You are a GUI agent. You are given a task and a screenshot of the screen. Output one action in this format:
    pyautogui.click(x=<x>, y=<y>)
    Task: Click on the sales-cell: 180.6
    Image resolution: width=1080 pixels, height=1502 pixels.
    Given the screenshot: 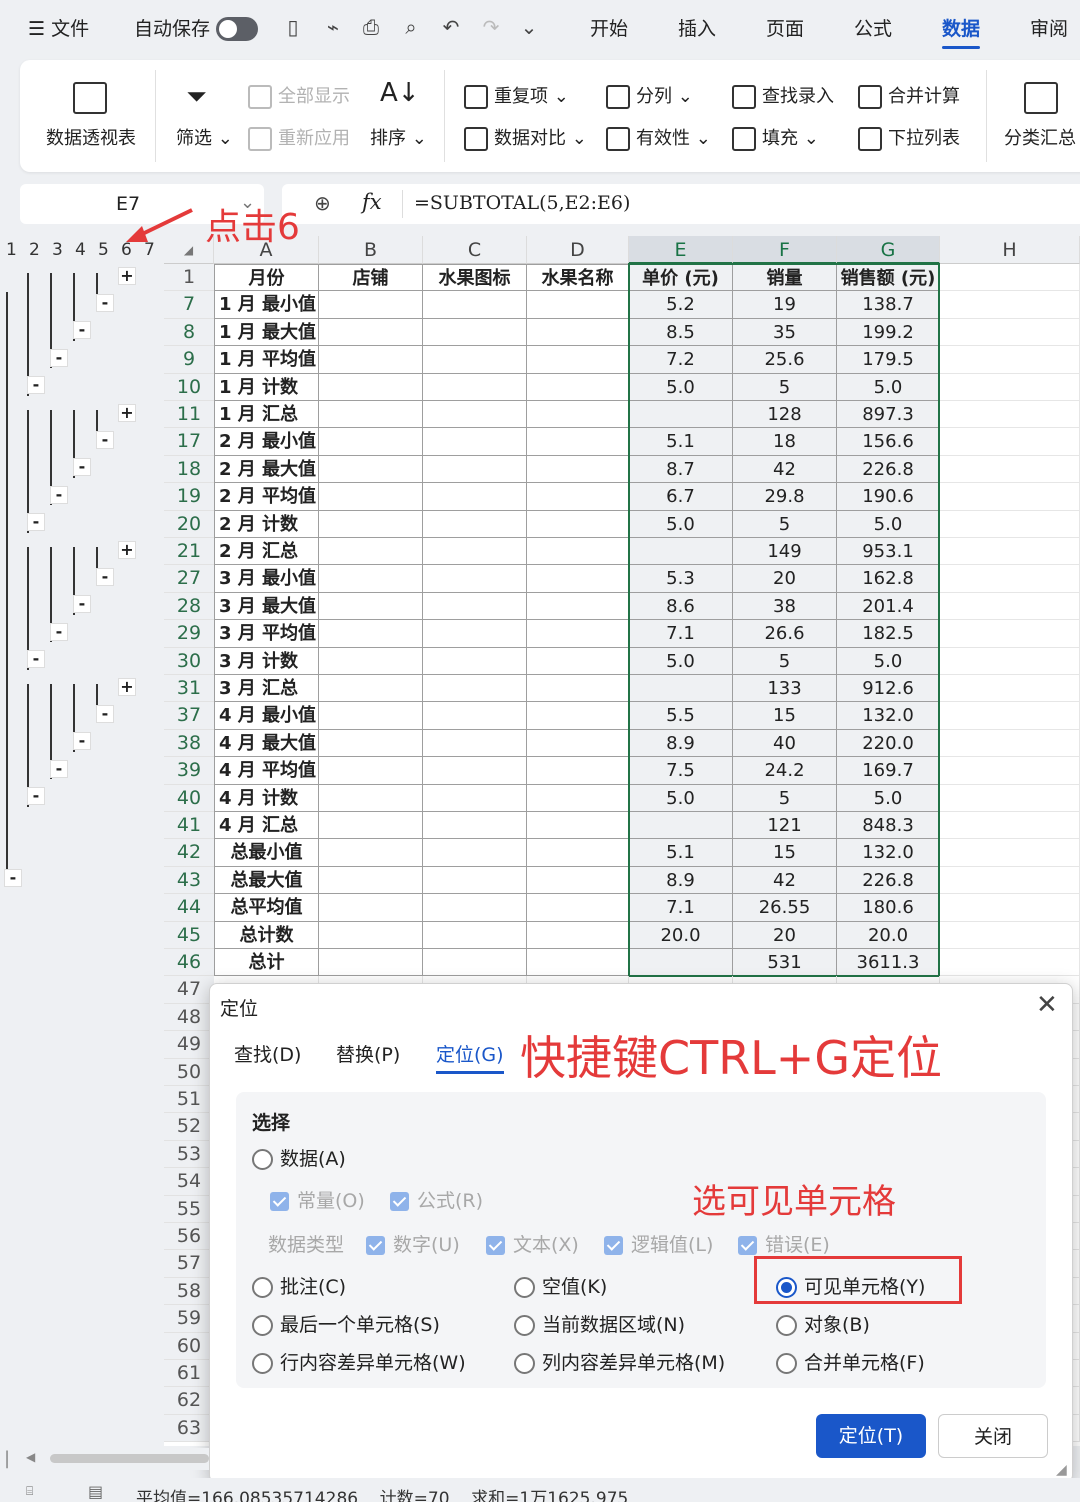 What is the action you would take?
    pyautogui.click(x=888, y=908)
    